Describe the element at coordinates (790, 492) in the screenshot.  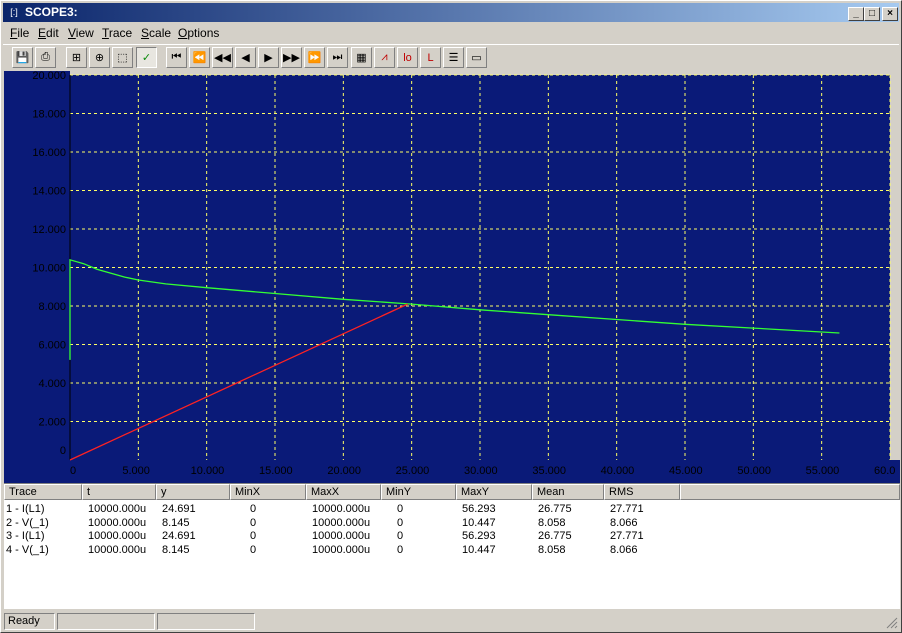
I see `column-header-filler` at that location.